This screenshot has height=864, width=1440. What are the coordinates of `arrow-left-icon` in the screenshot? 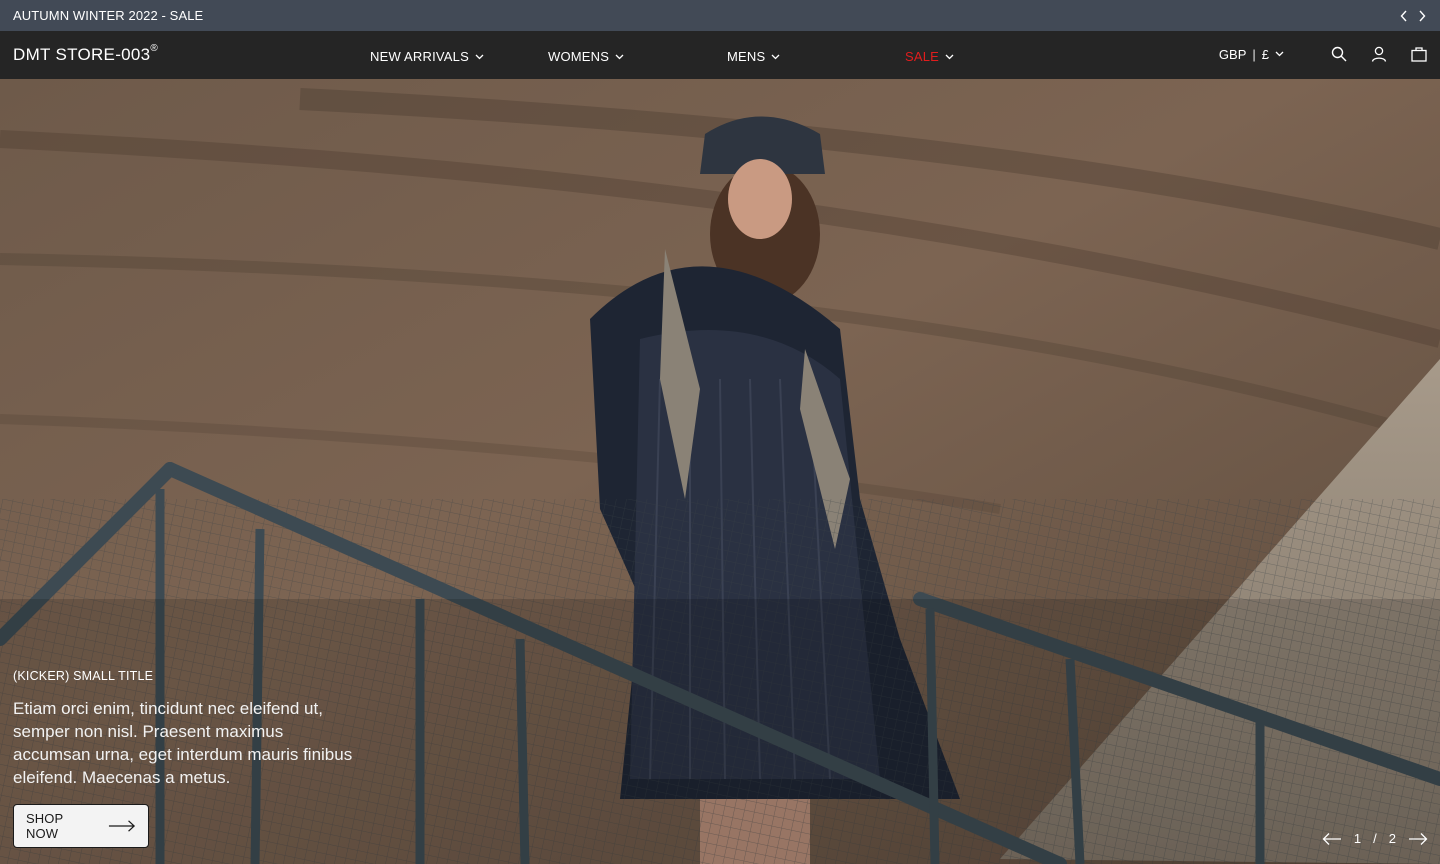 It's located at (1332, 839).